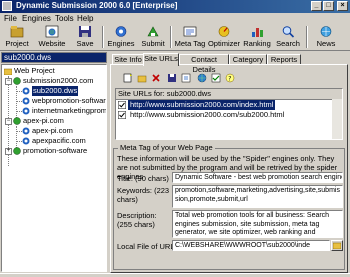  Describe the element at coordinates (229, 94) in the screenshot. I see `url-list-header: Site URLs for: sub2000.dws` at that location.